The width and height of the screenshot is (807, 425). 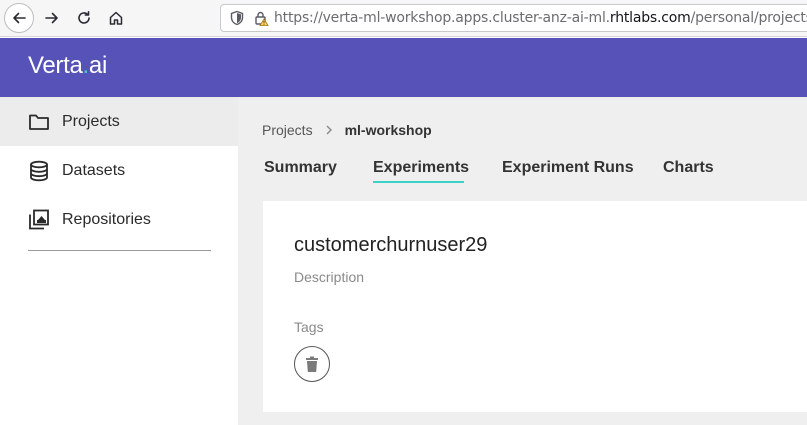 What do you see at coordinates (119, 250) in the screenshot?
I see `sidebar-divider` at bounding box center [119, 250].